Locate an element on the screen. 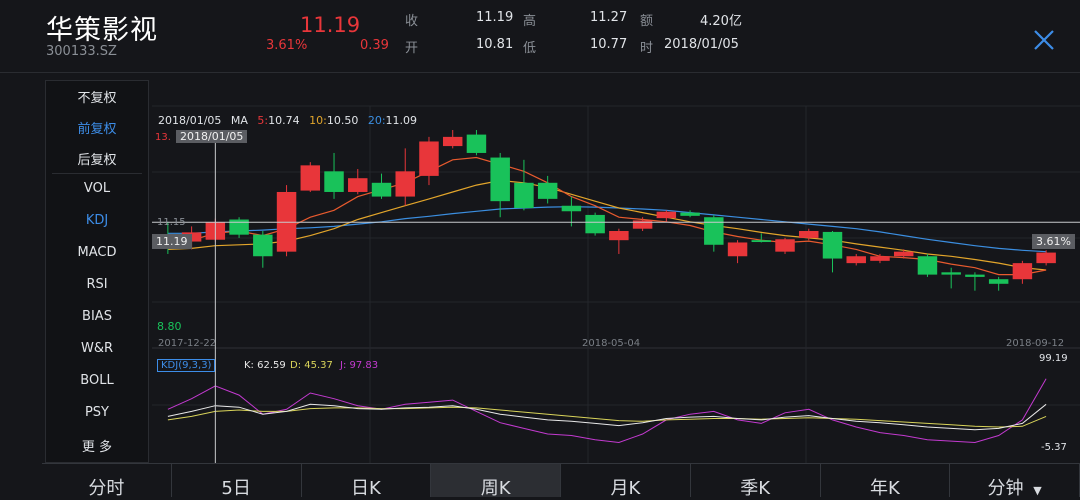  legend-ma5-value: 10.74 is located at coordinates (284, 120).